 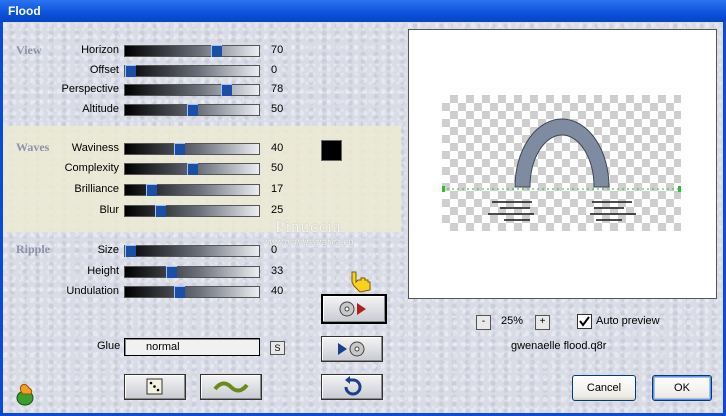 I want to click on watermark: Pinuccia www.maidiregrafica.eu, so click(x=308, y=232).